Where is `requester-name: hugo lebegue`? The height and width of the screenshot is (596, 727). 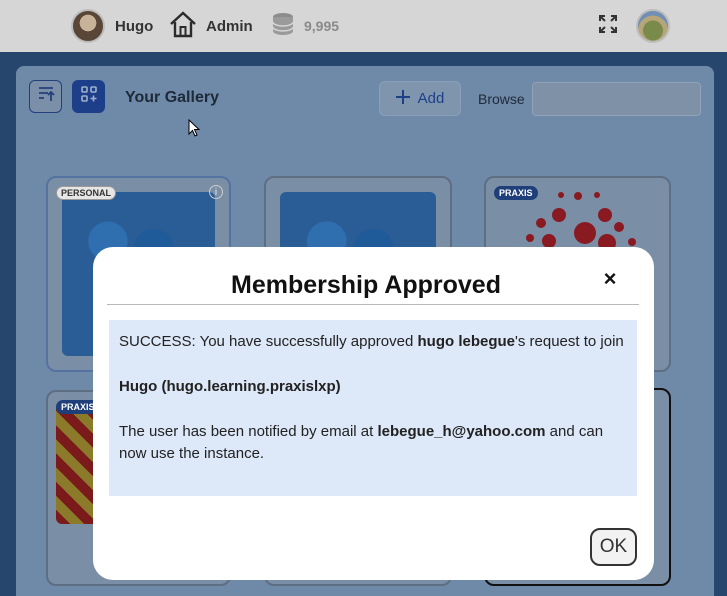
requester-name: hugo lebegue is located at coordinates (466, 341).